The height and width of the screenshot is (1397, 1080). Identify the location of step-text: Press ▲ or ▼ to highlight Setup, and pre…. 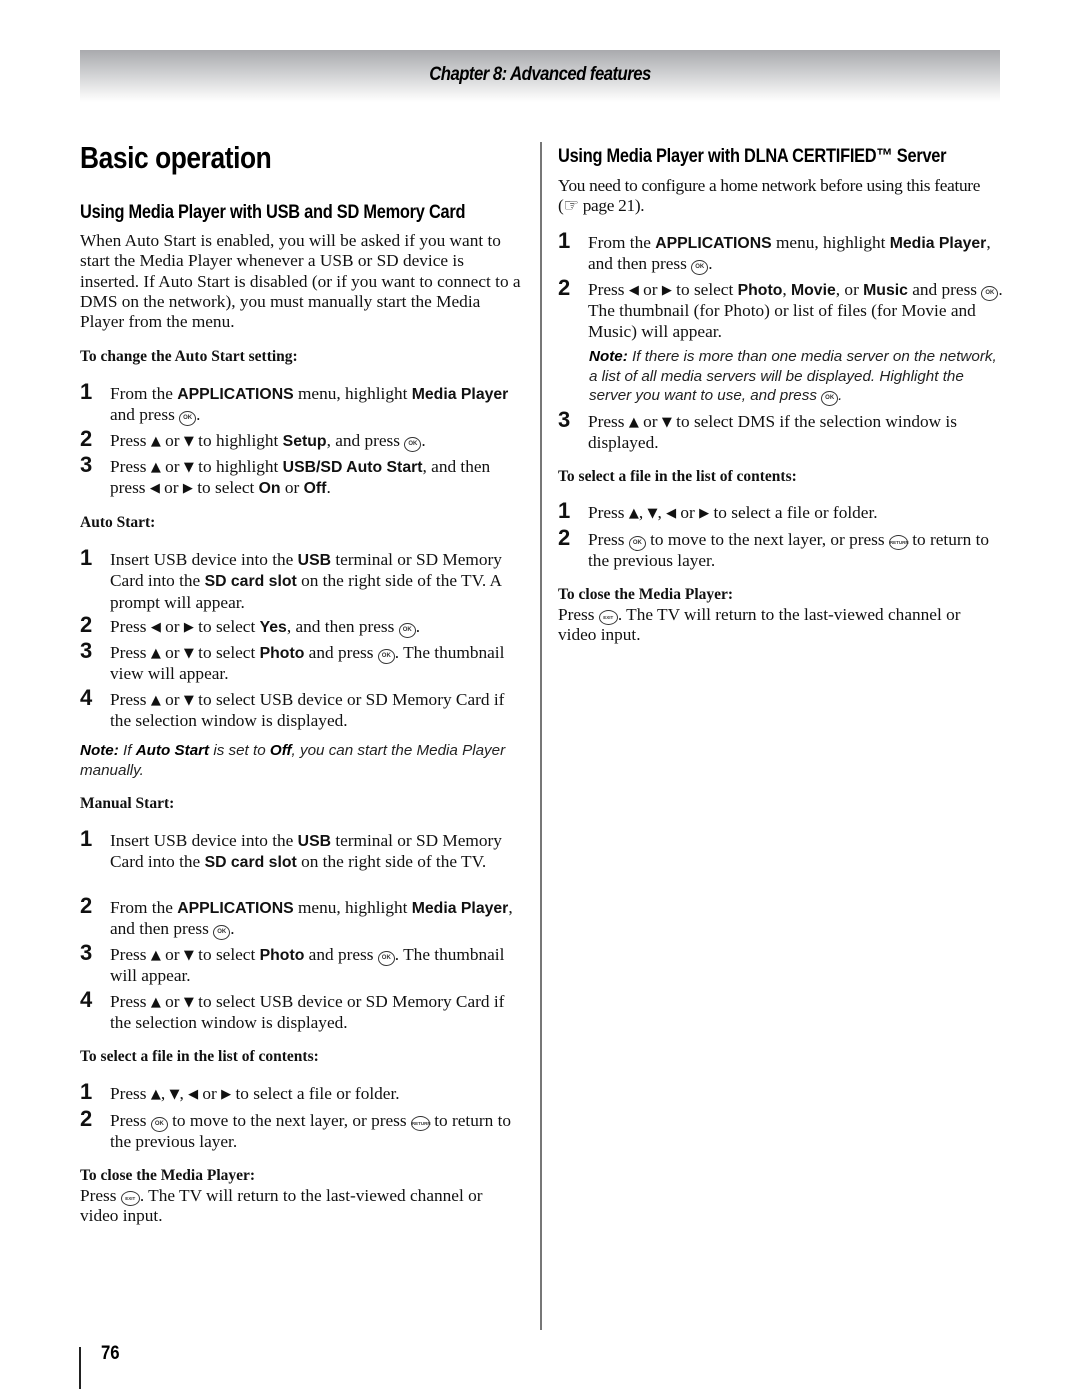
(268, 441).